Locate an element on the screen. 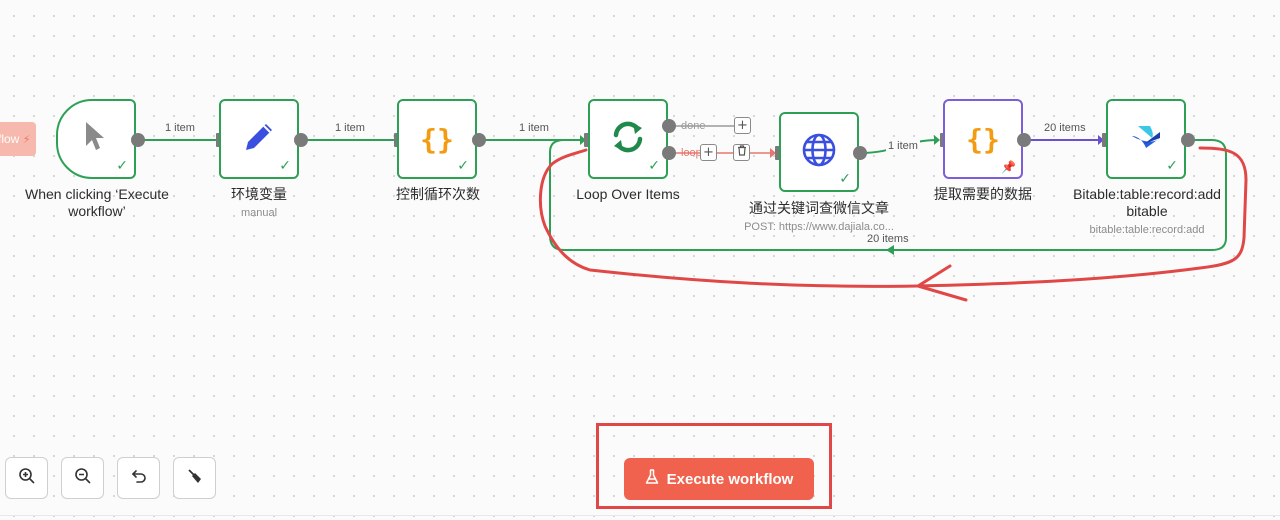 This screenshot has width=1280, height=520. node-loop-count: {} ✓ is located at coordinates (437, 139).